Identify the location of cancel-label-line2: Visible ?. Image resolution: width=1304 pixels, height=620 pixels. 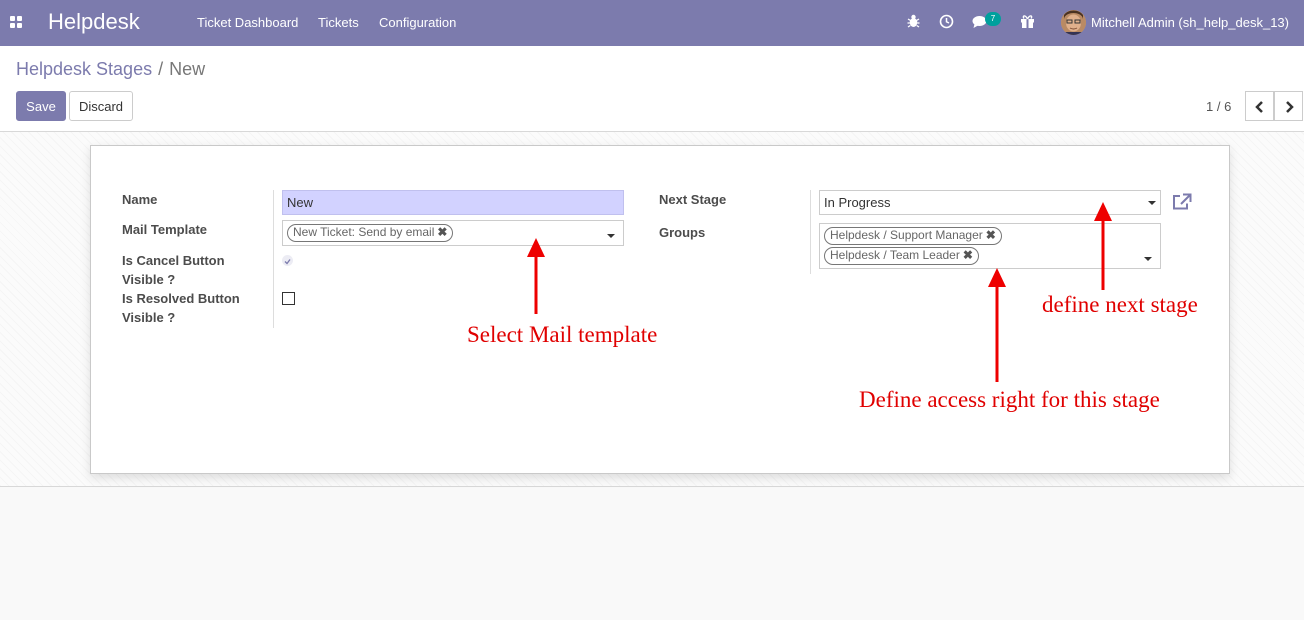
(149, 279).